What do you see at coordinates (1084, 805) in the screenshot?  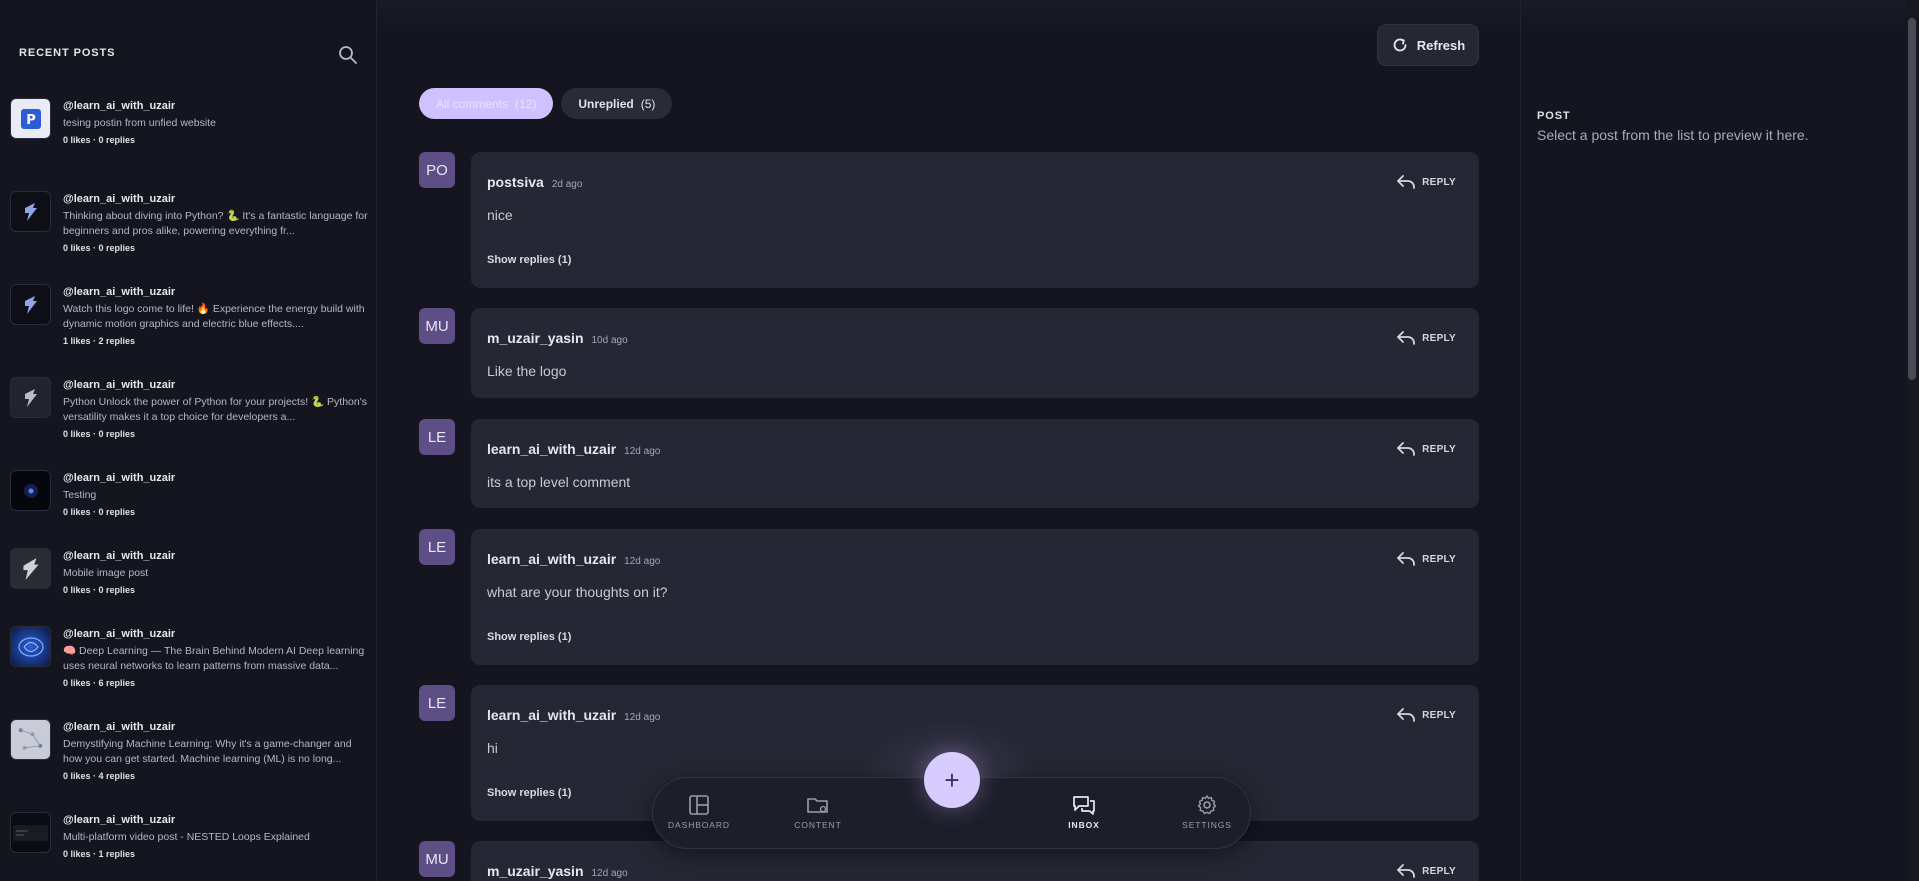 I see `inbox-icon` at bounding box center [1084, 805].